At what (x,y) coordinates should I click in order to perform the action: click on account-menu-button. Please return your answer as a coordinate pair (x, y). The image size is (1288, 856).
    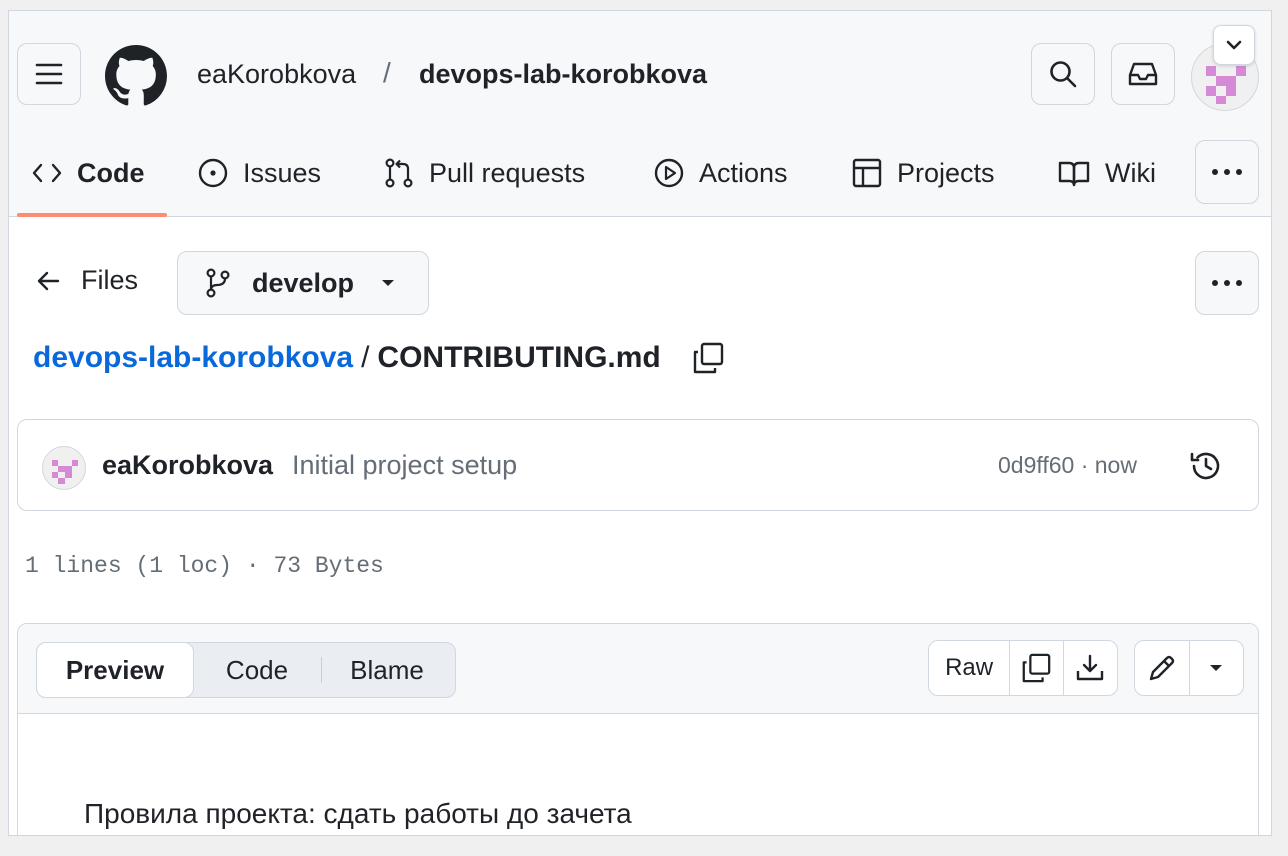
    Looking at the image, I should click on (1234, 45).